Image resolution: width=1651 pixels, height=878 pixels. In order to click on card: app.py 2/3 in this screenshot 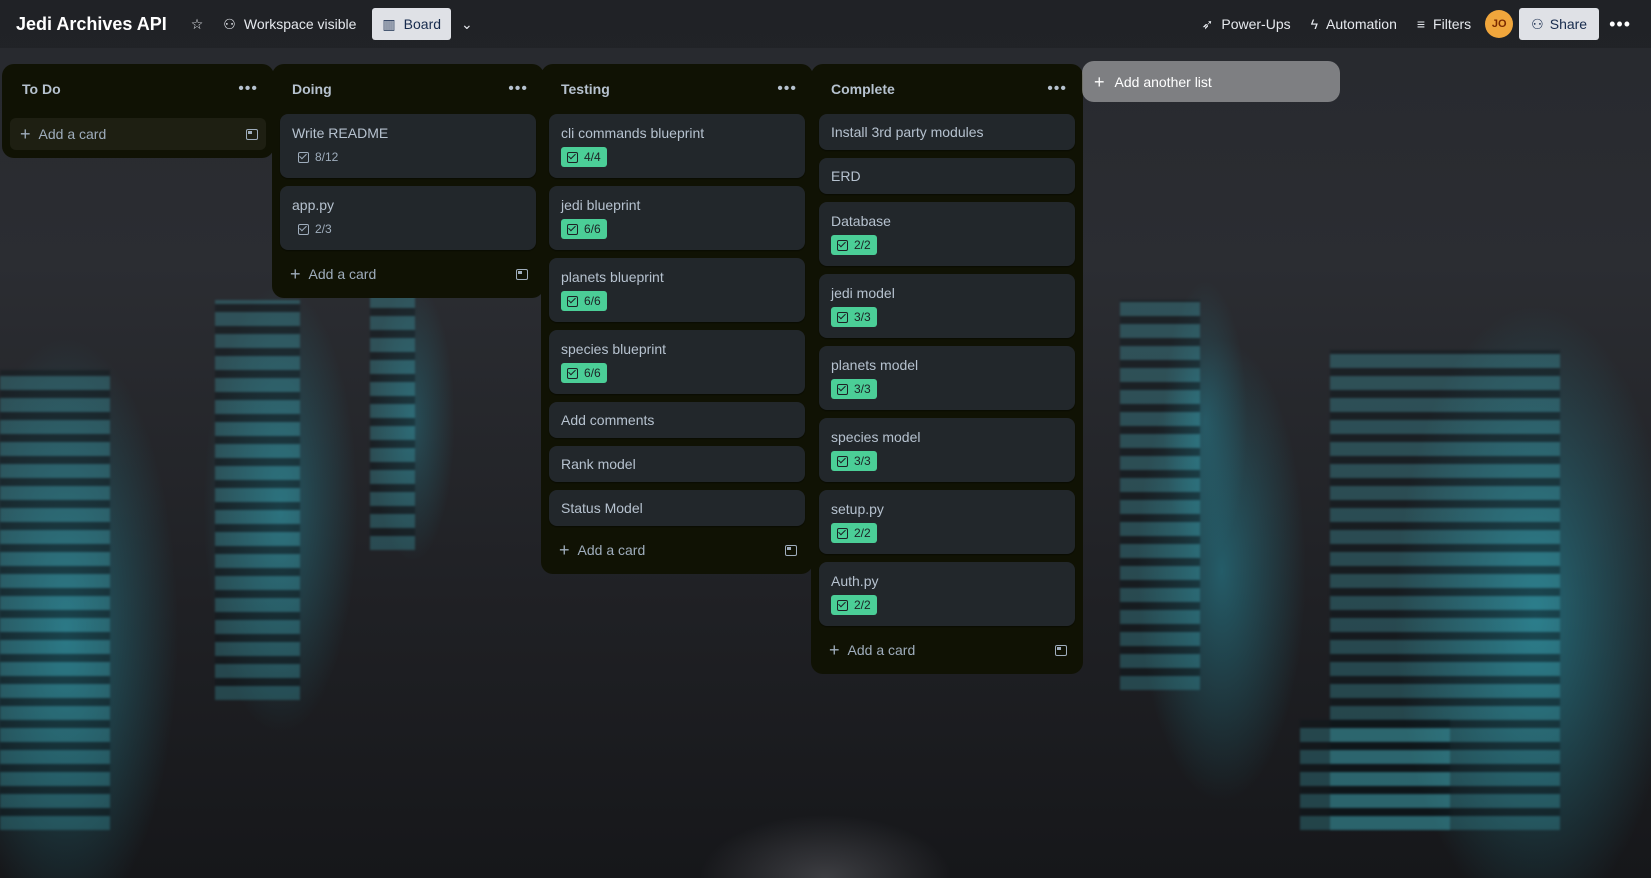, I will do `click(408, 218)`.